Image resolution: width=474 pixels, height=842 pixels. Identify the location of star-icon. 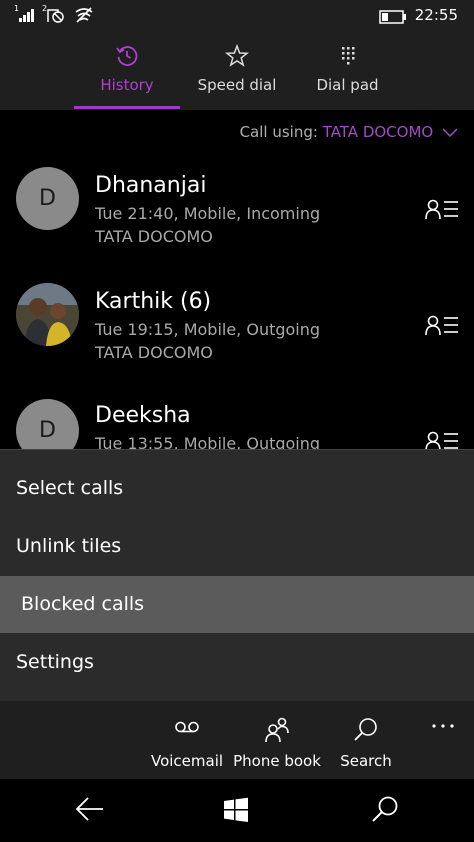
(237, 57).